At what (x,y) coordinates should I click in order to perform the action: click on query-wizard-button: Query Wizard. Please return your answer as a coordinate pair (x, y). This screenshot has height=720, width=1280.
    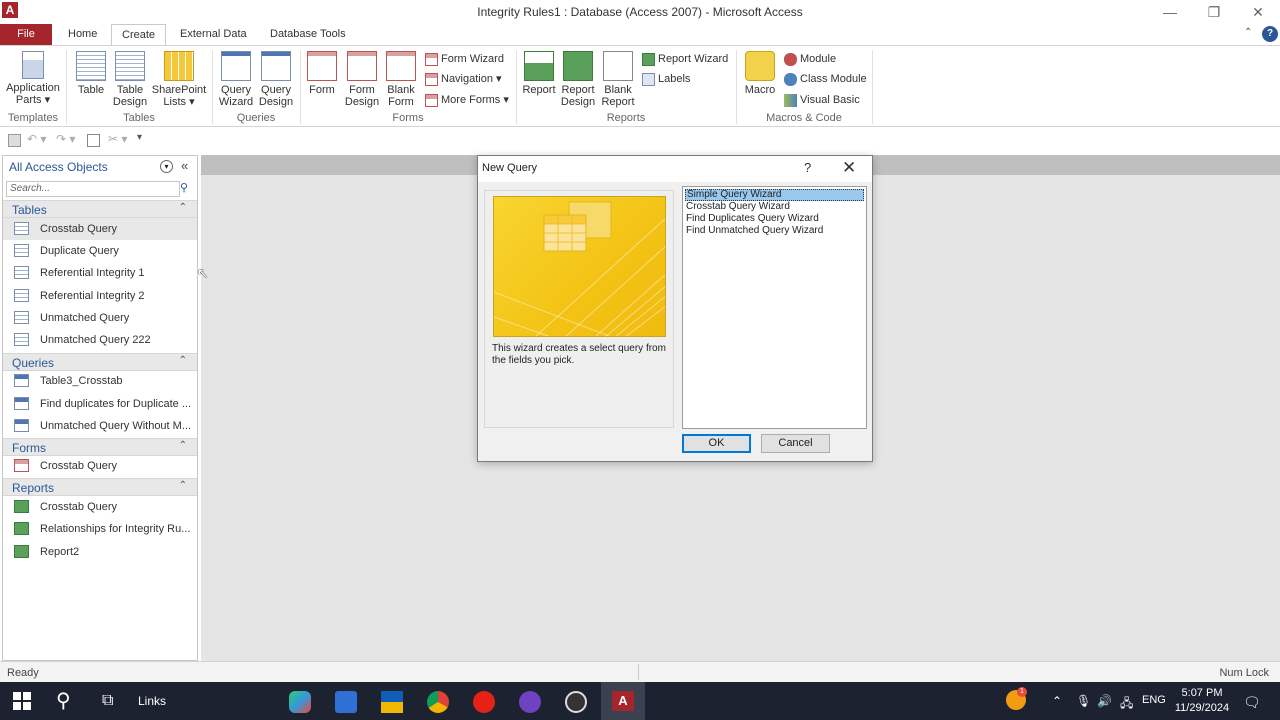
    Looking at the image, I should click on (236, 79).